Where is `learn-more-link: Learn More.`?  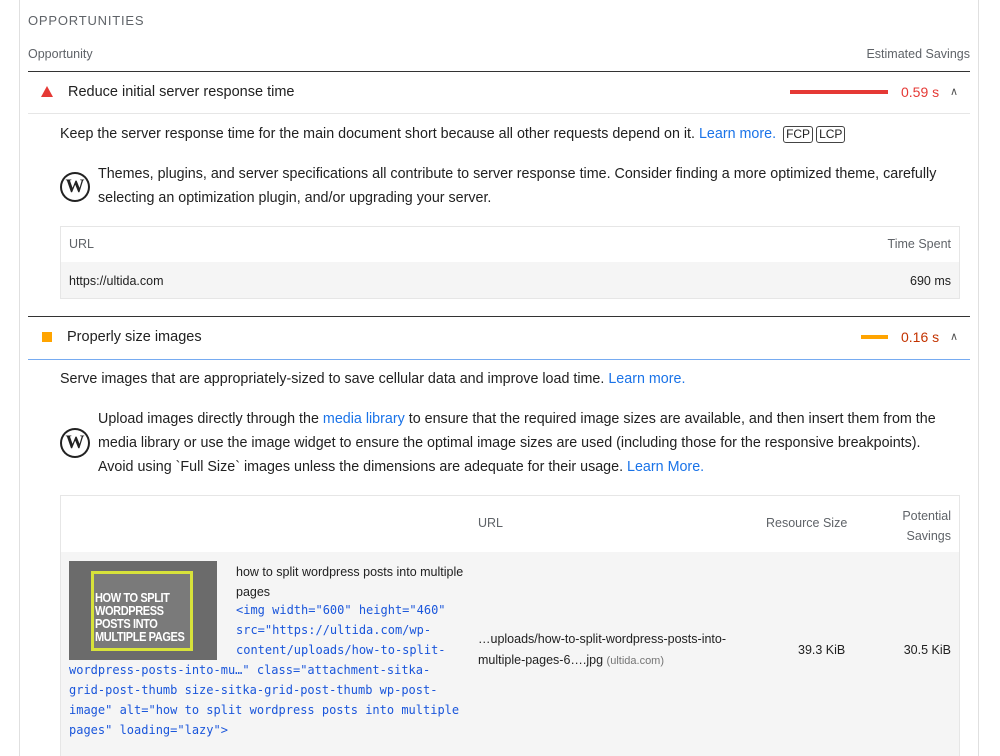
learn-more-link: Learn More. is located at coordinates (665, 467).